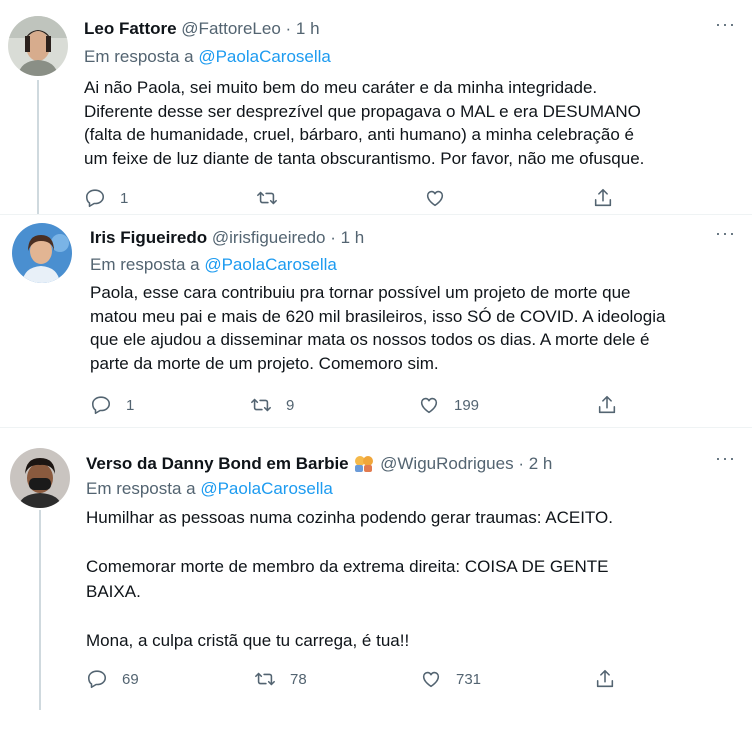 The image size is (752, 730). I want to click on like-count: 731, so click(469, 679).